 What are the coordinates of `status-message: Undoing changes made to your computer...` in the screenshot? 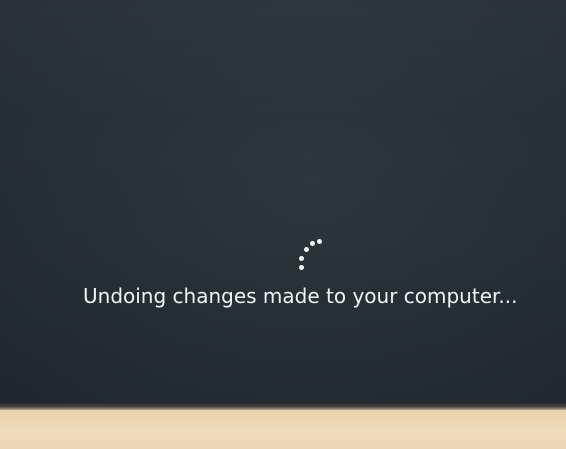 It's located at (300, 296).